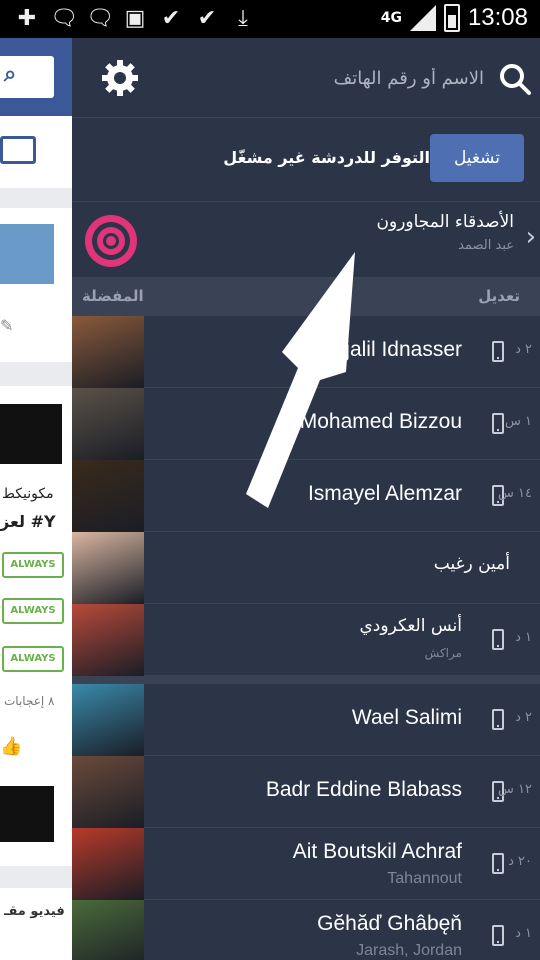  I want to click on background-header: ب ⌕, so click(36, 77).